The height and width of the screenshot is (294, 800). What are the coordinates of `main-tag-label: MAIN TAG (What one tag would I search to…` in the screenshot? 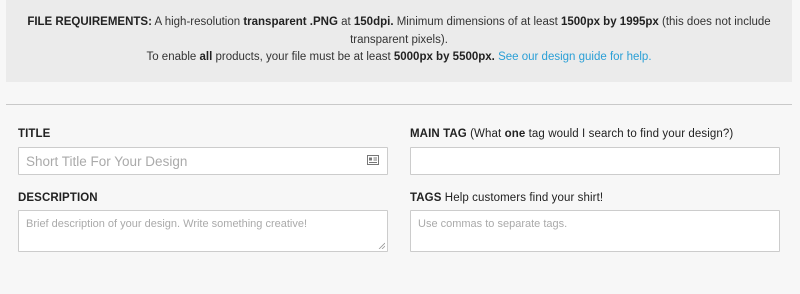 It's located at (572, 134).